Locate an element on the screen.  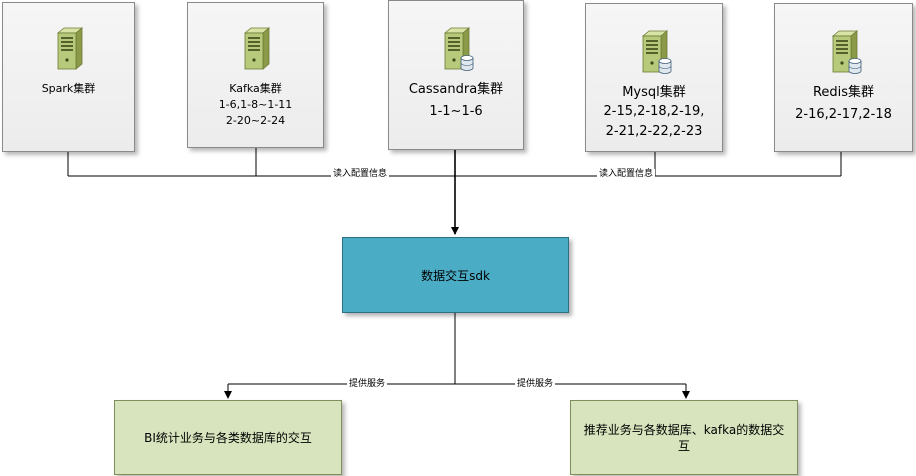
edge-label-read-config-right: 读入配置信息 is located at coordinates (626, 174).